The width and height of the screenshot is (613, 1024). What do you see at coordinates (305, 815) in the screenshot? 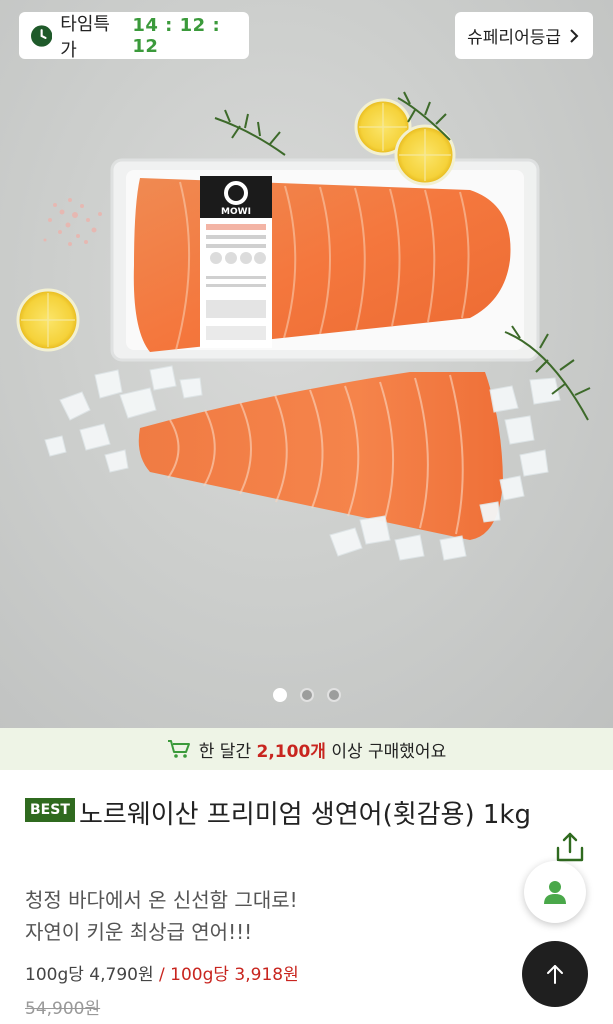
I see `product-title: 노르웨이산 프리미엄 생연어(횟감용) 1kg` at bounding box center [305, 815].